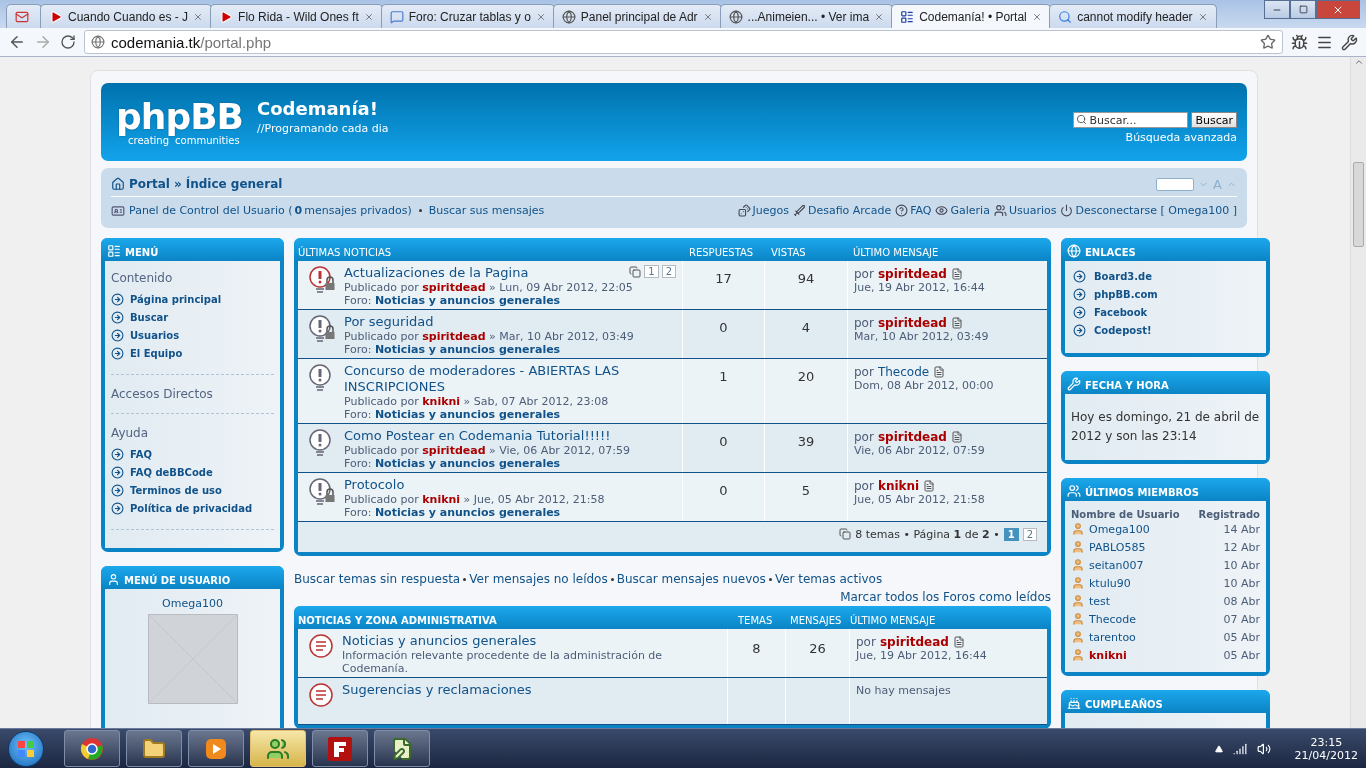 This screenshot has width=1366, height=768. What do you see at coordinates (1349, 42) in the screenshot?
I see `settings-icon` at bounding box center [1349, 42].